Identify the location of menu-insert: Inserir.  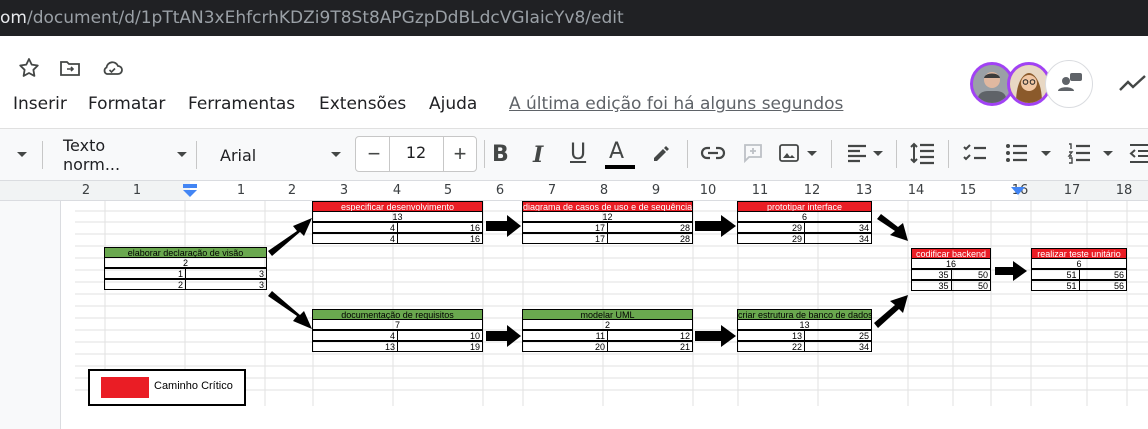
(40, 104).